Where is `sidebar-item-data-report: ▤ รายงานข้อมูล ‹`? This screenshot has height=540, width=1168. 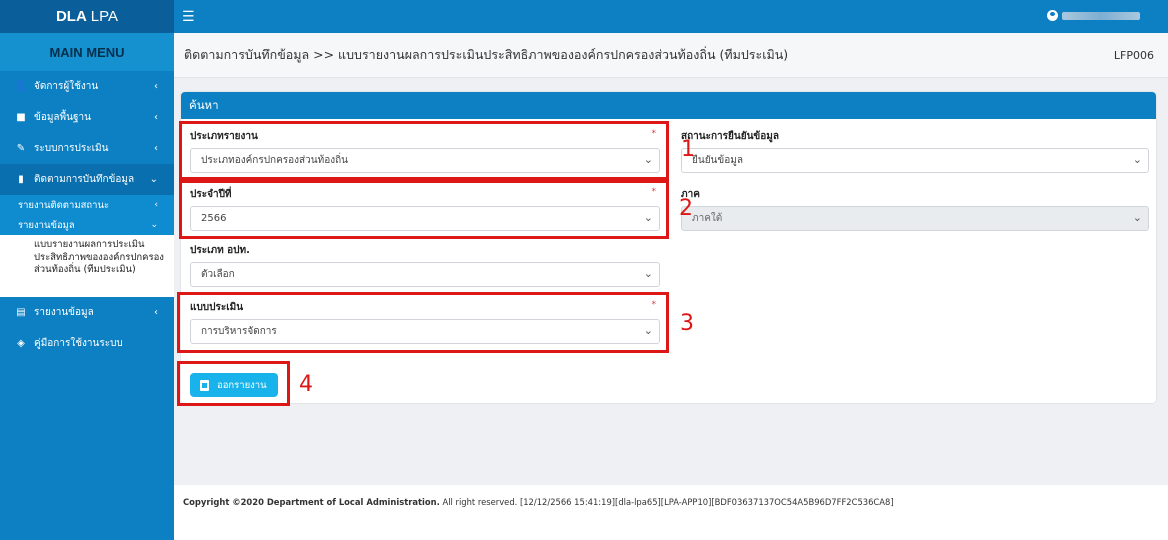
sidebar-item-data-report: ▤ รายงานข้อมูล ‹ is located at coordinates (87, 312).